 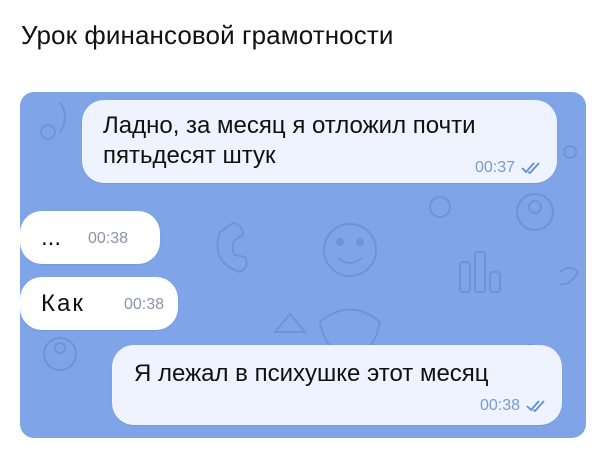 What do you see at coordinates (289, 125) in the screenshot?
I see `message-text: Ладно, за месяц я отложил почти` at bounding box center [289, 125].